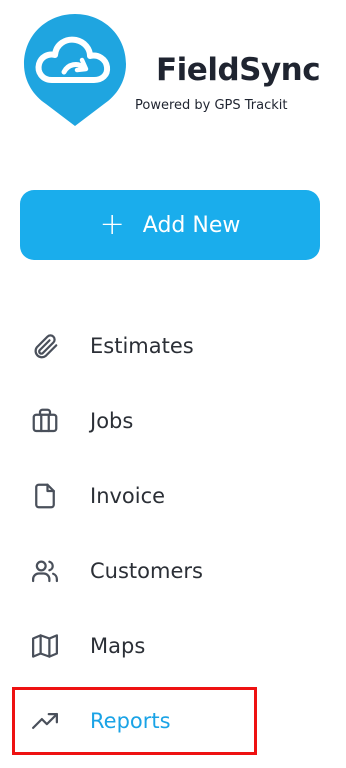 The image size is (346, 768). What do you see at coordinates (112, 421) in the screenshot?
I see `sidebar-item-label: Jobs` at bounding box center [112, 421].